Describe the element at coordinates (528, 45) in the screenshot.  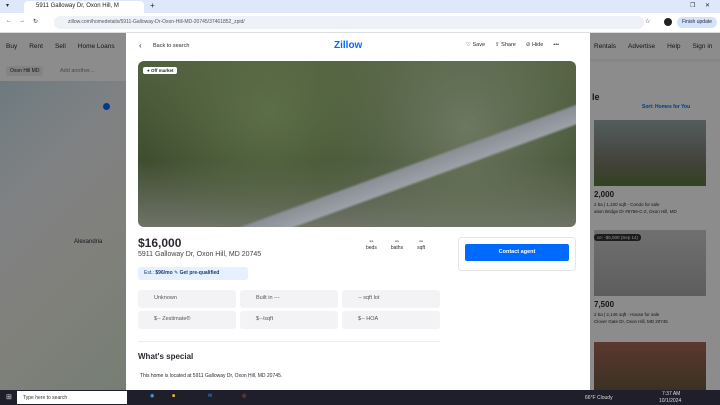
I see `hide-icon: ⊘` at that location.